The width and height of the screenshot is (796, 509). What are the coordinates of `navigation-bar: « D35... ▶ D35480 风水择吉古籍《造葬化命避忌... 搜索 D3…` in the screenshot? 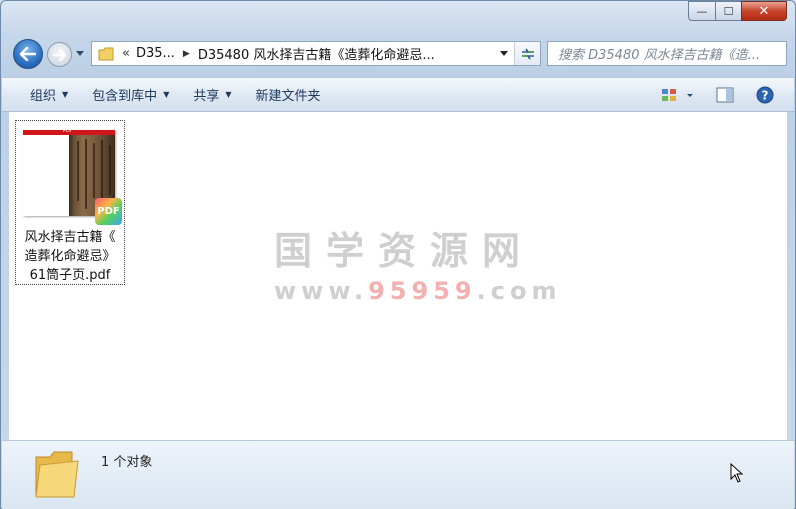 It's located at (399, 54).